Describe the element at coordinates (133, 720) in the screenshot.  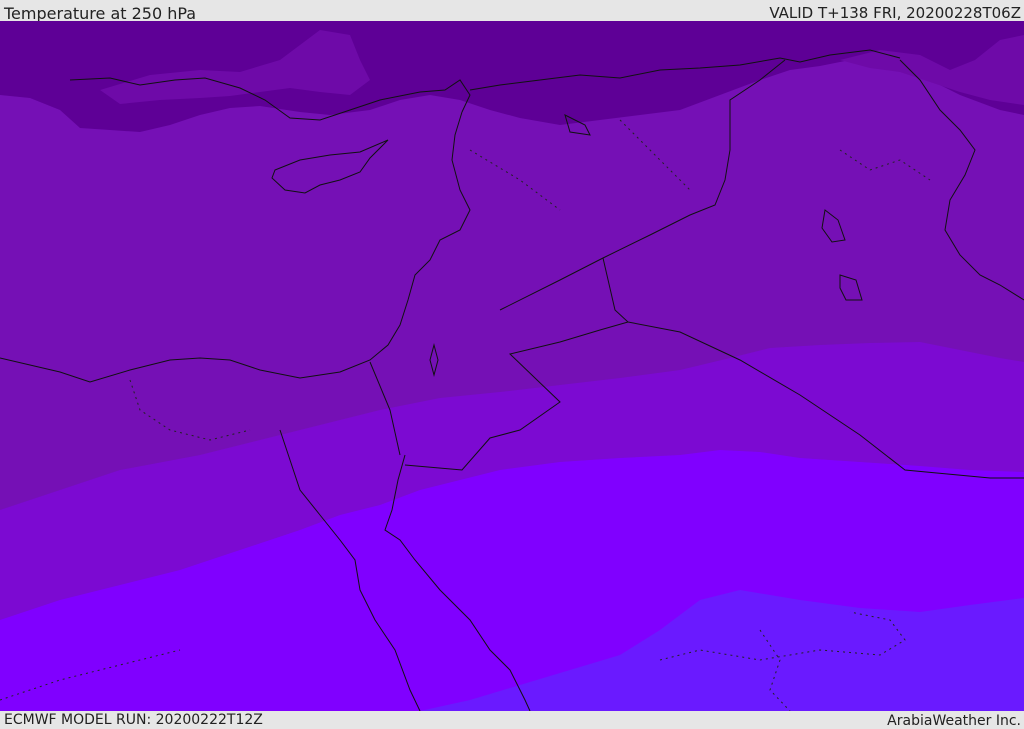
I see `model-run: ECMWF MODEL RUN: 20200222T12Z` at that location.